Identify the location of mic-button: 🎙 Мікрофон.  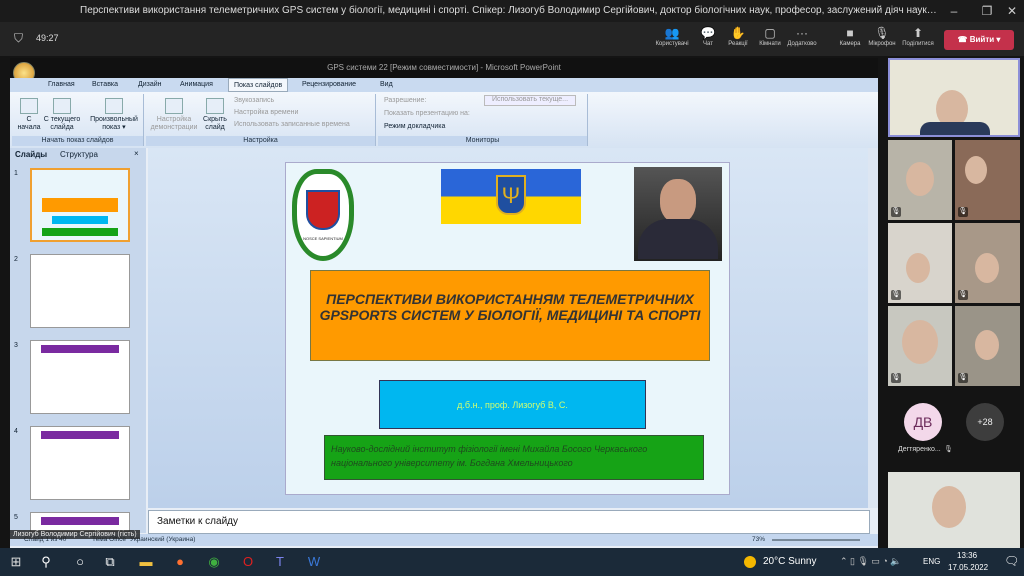
(882, 36).